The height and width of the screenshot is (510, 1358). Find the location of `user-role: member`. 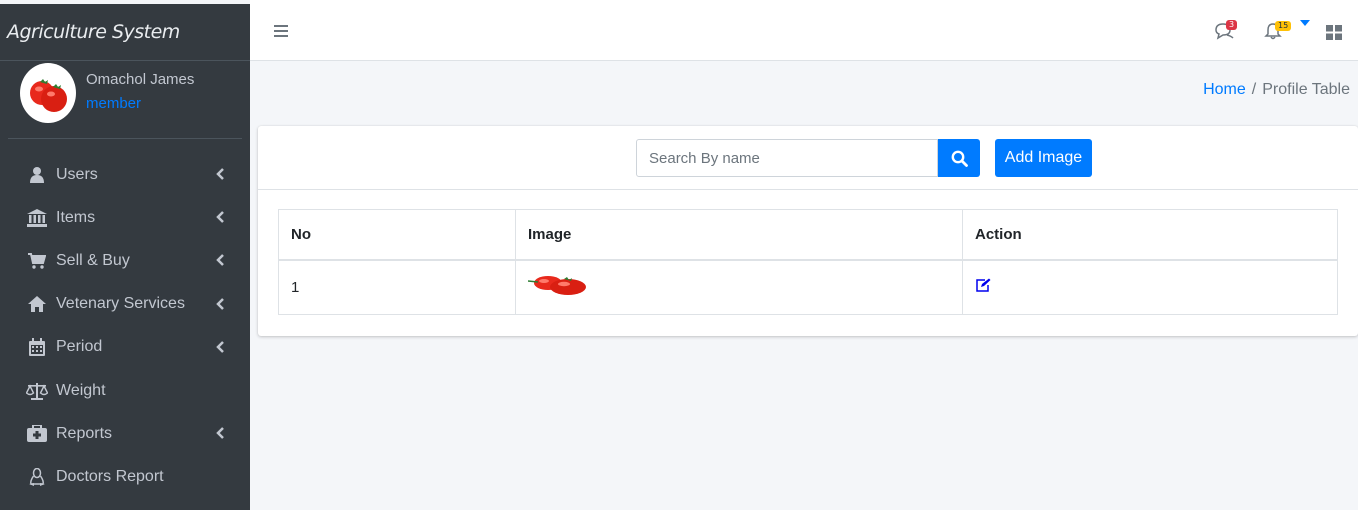

user-role: member is located at coordinates (113, 103).